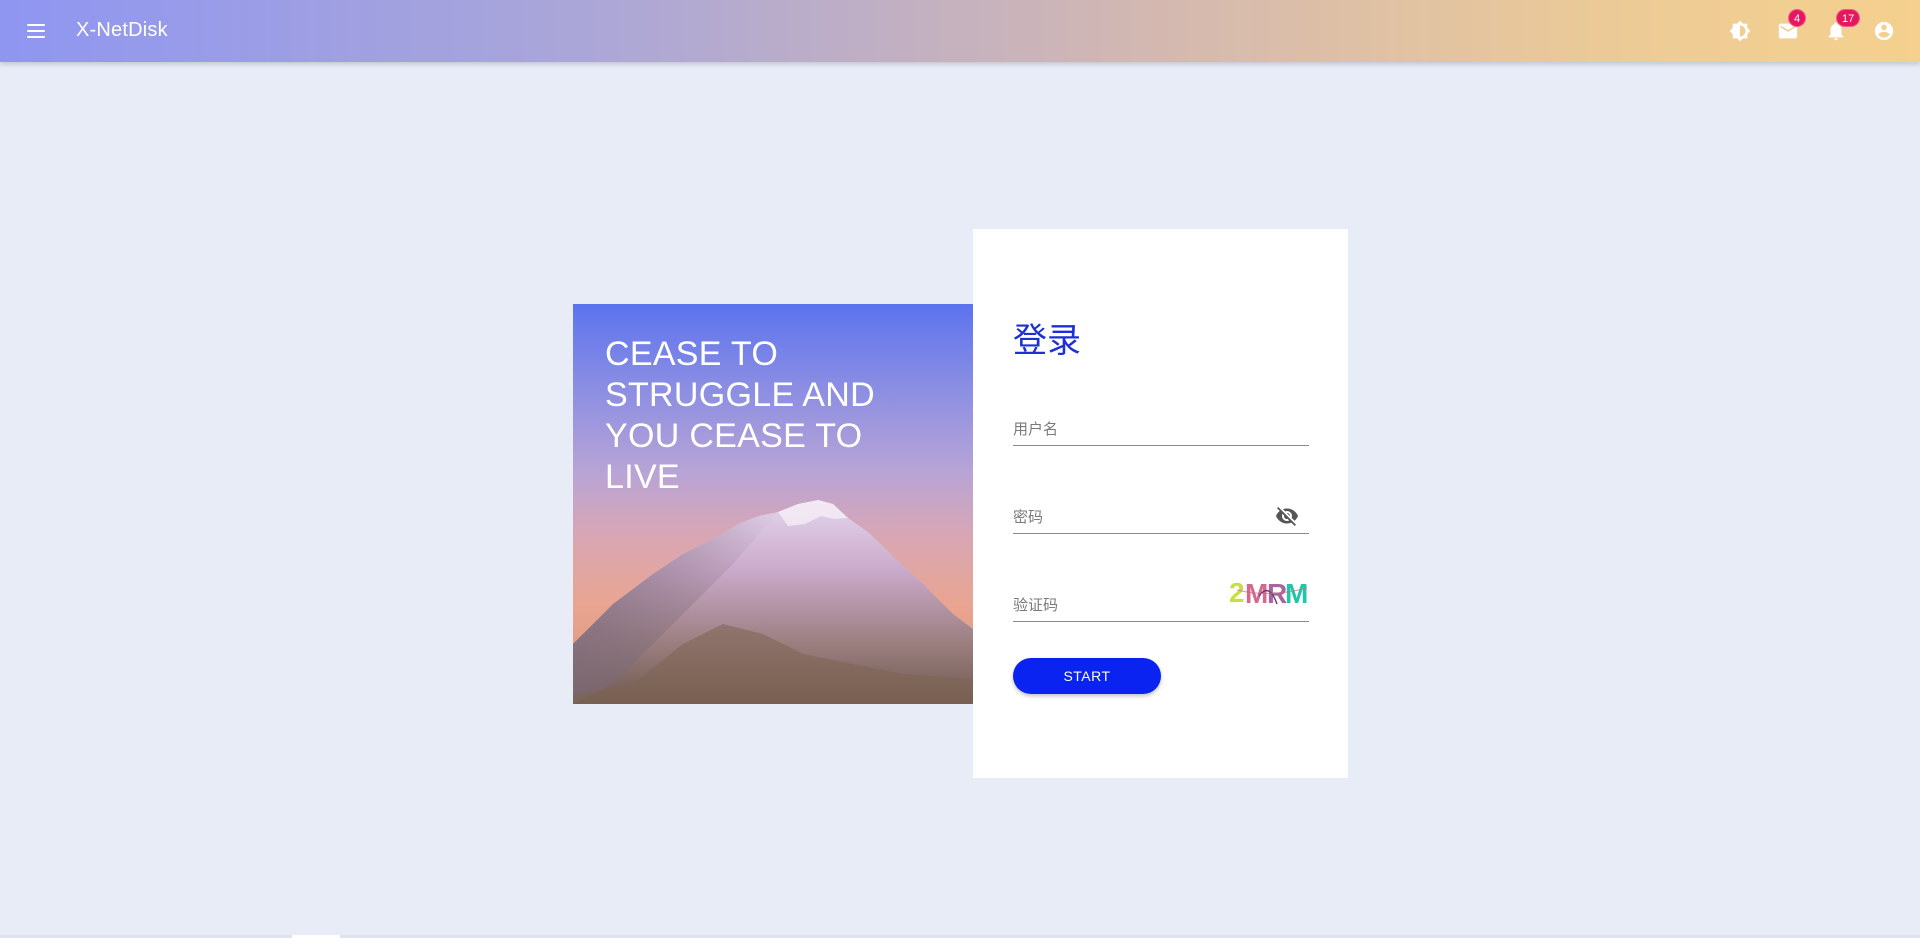 This screenshot has width=1920, height=938. What do you see at coordinates (1797, 18) in the screenshot?
I see `mail-badge: 4` at bounding box center [1797, 18].